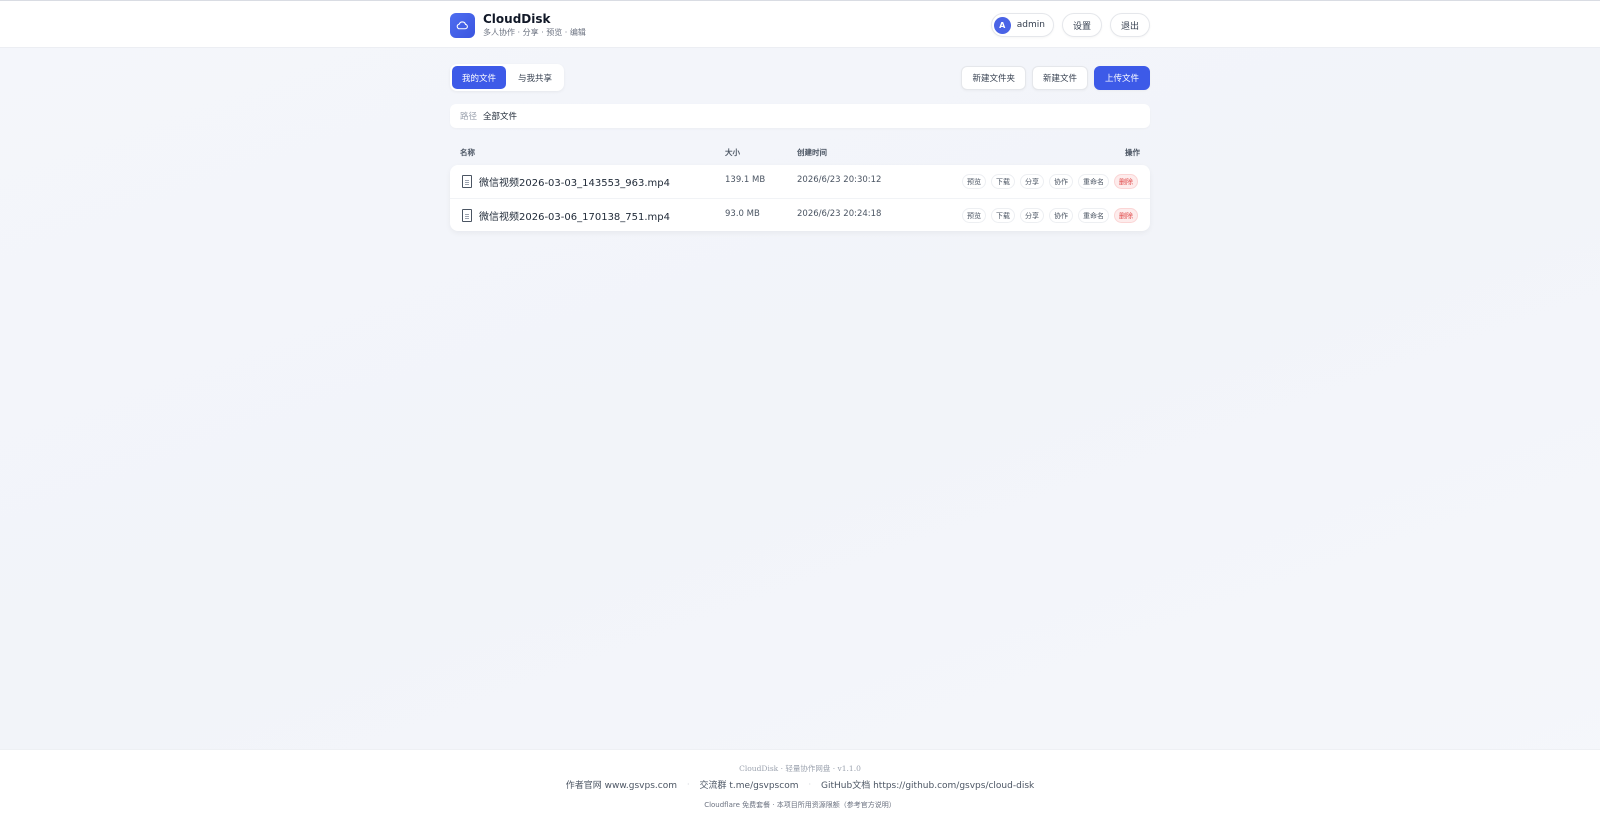 The width and height of the screenshot is (1600, 821). I want to click on username: admin, so click(1030, 25).